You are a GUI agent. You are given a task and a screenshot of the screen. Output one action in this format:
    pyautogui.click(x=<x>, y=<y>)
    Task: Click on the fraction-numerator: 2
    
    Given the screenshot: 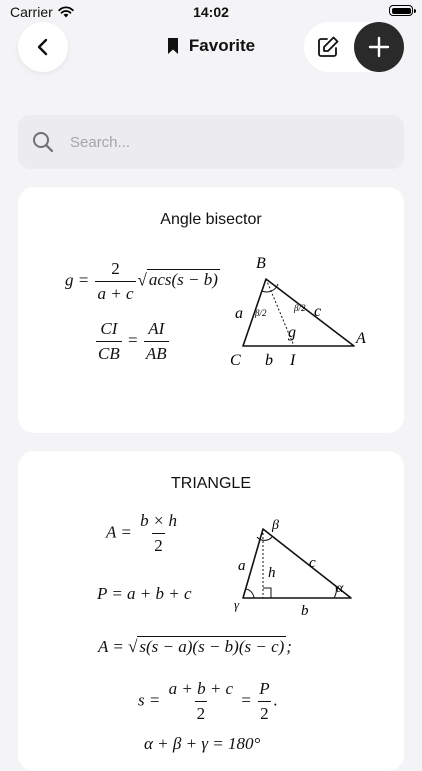 What is the action you would take?
    pyautogui.click(x=115, y=268)
    